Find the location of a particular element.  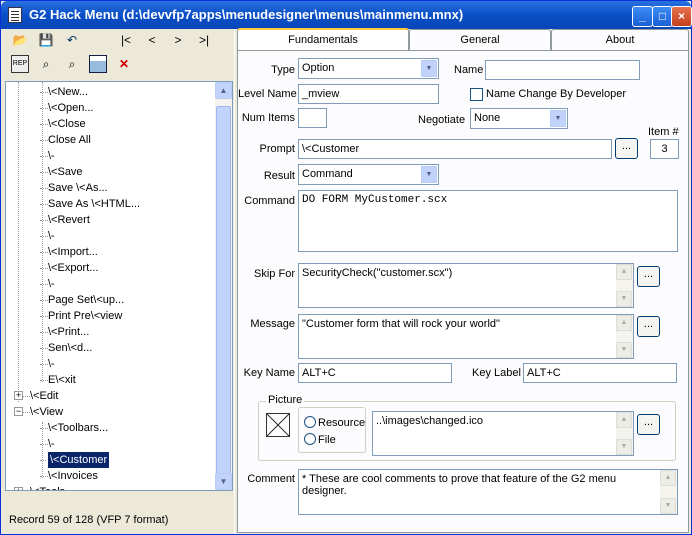

close-button: × is located at coordinates (681, 16).